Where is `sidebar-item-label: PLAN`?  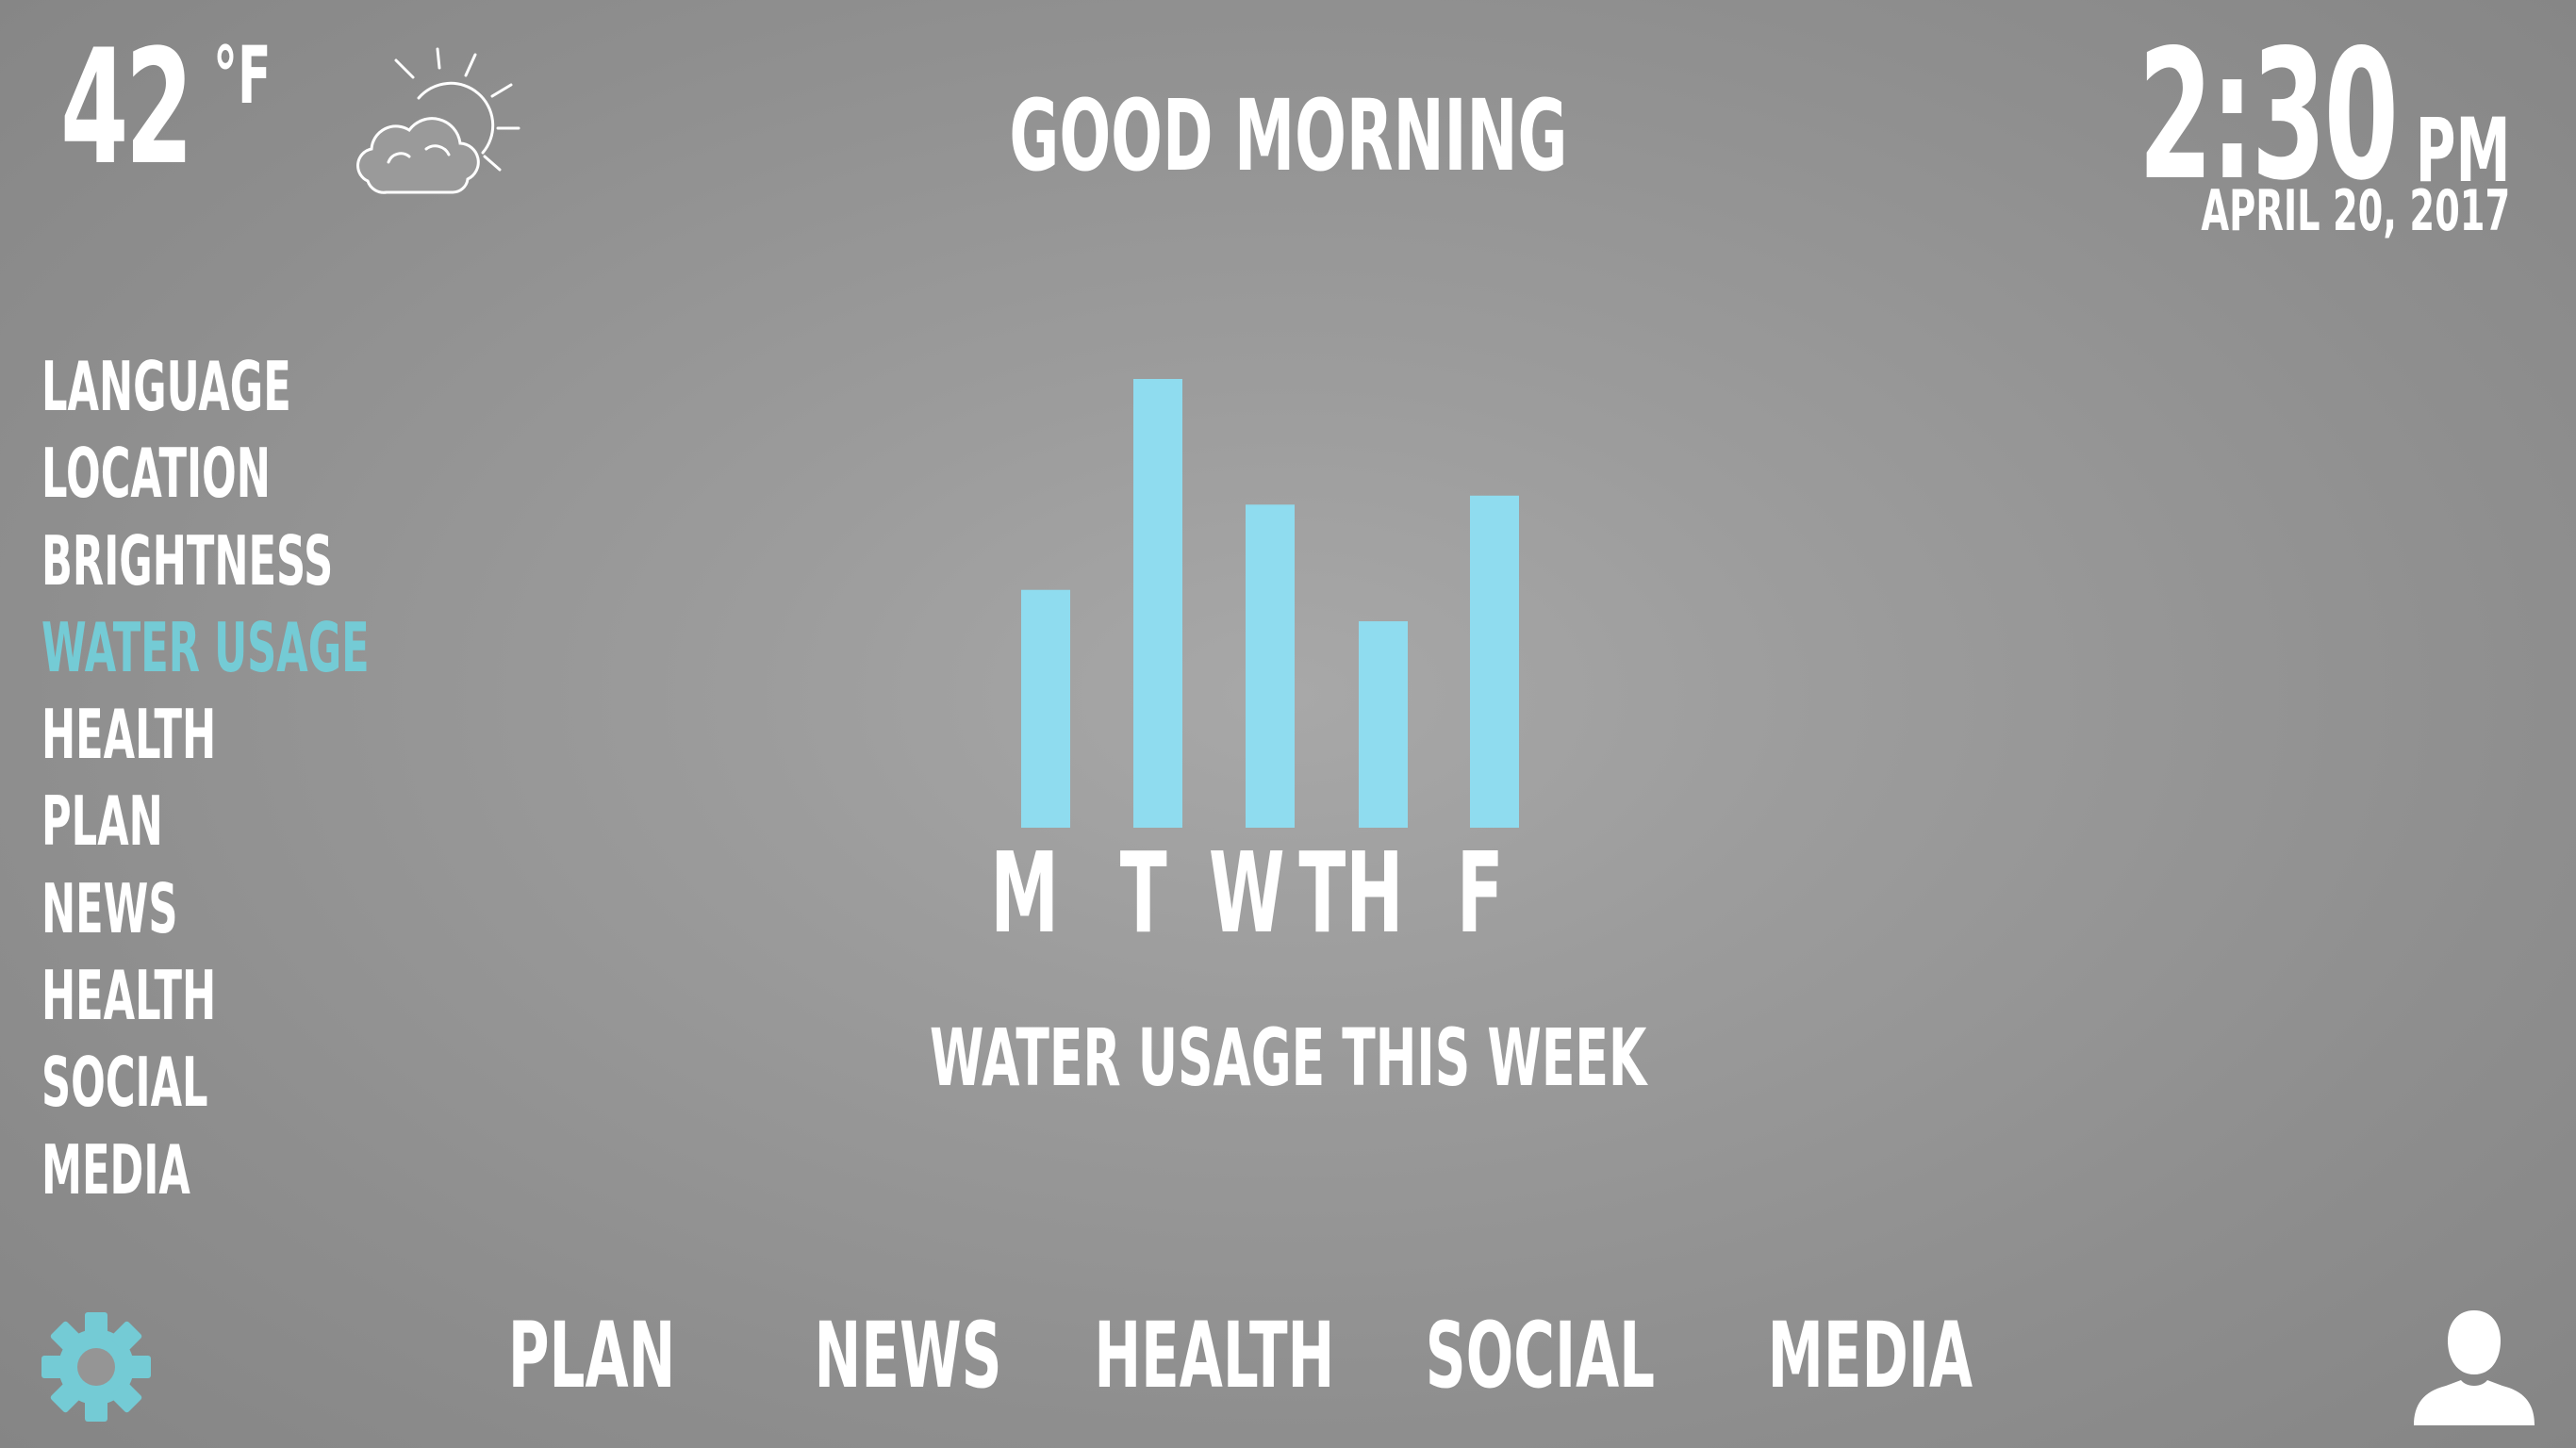
sidebar-item-label: PLAN is located at coordinates (102, 822).